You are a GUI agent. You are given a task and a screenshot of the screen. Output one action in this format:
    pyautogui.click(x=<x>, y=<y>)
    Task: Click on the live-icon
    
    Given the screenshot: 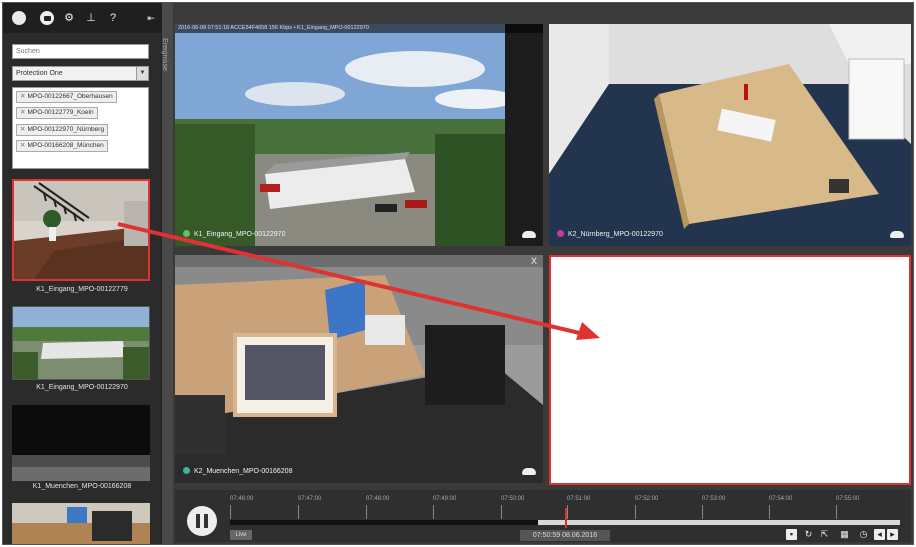 What is the action you would take?
    pyautogui.click(x=19, y=18)
    